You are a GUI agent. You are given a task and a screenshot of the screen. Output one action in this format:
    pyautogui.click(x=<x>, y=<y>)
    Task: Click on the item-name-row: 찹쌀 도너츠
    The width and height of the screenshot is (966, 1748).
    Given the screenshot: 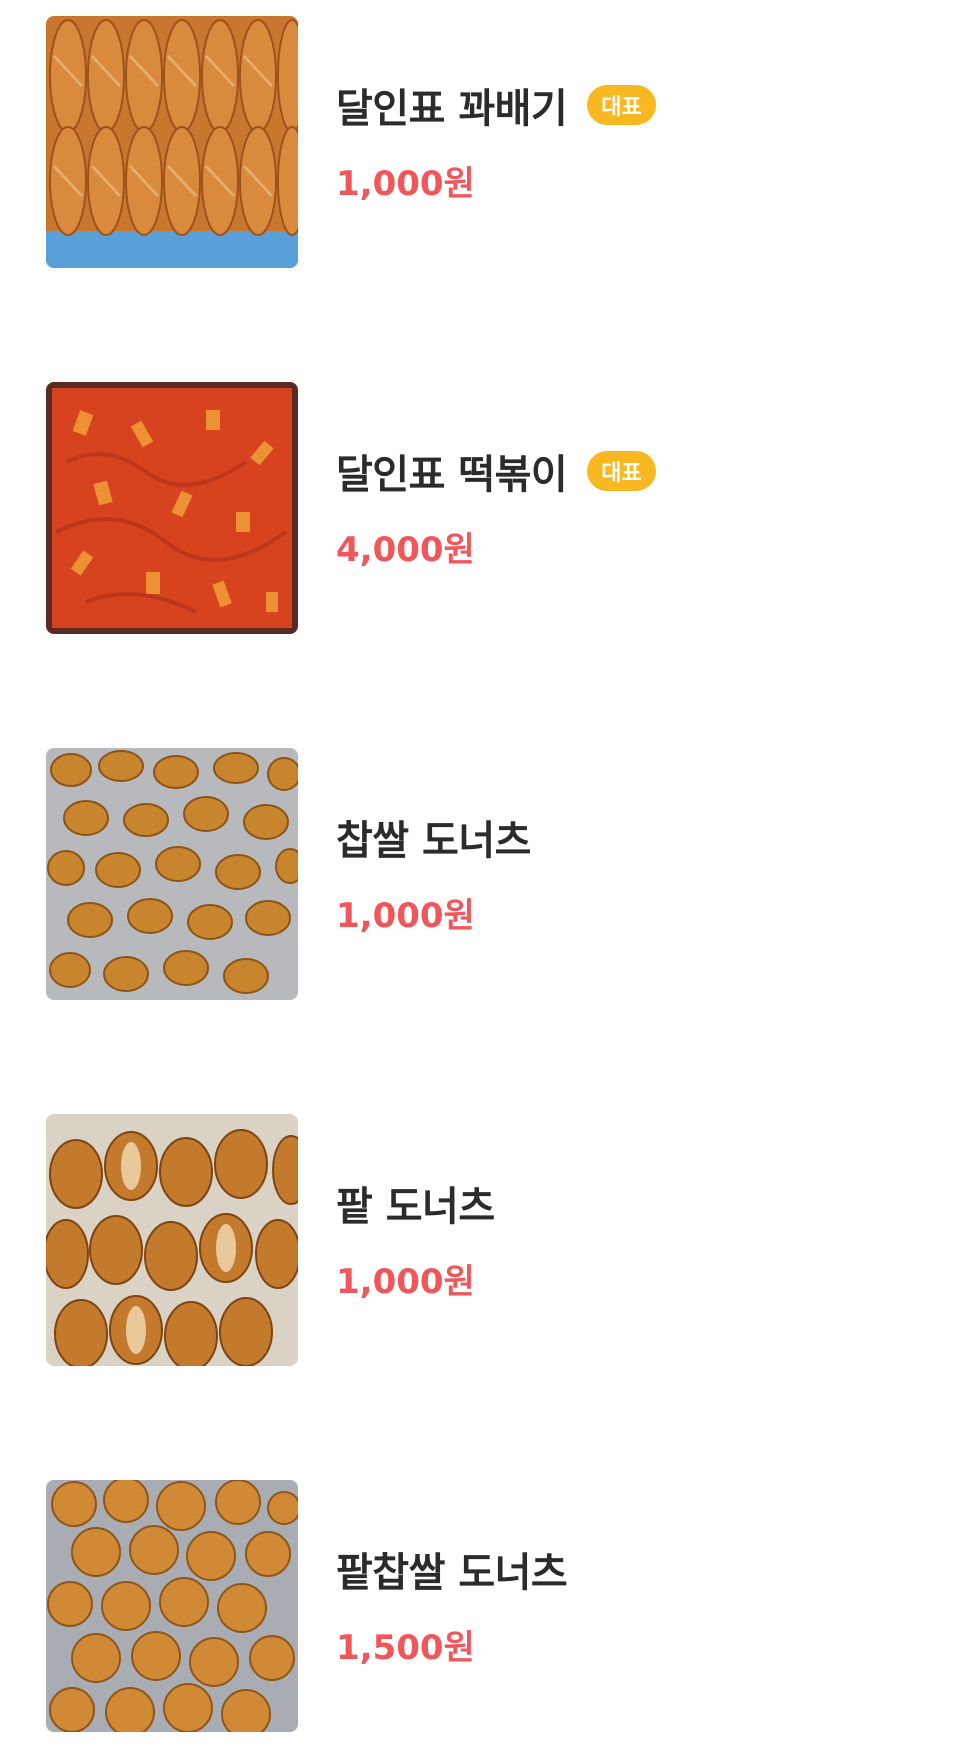 What is the action you would take?
    pyautogui.click(x=433, y=838)
    